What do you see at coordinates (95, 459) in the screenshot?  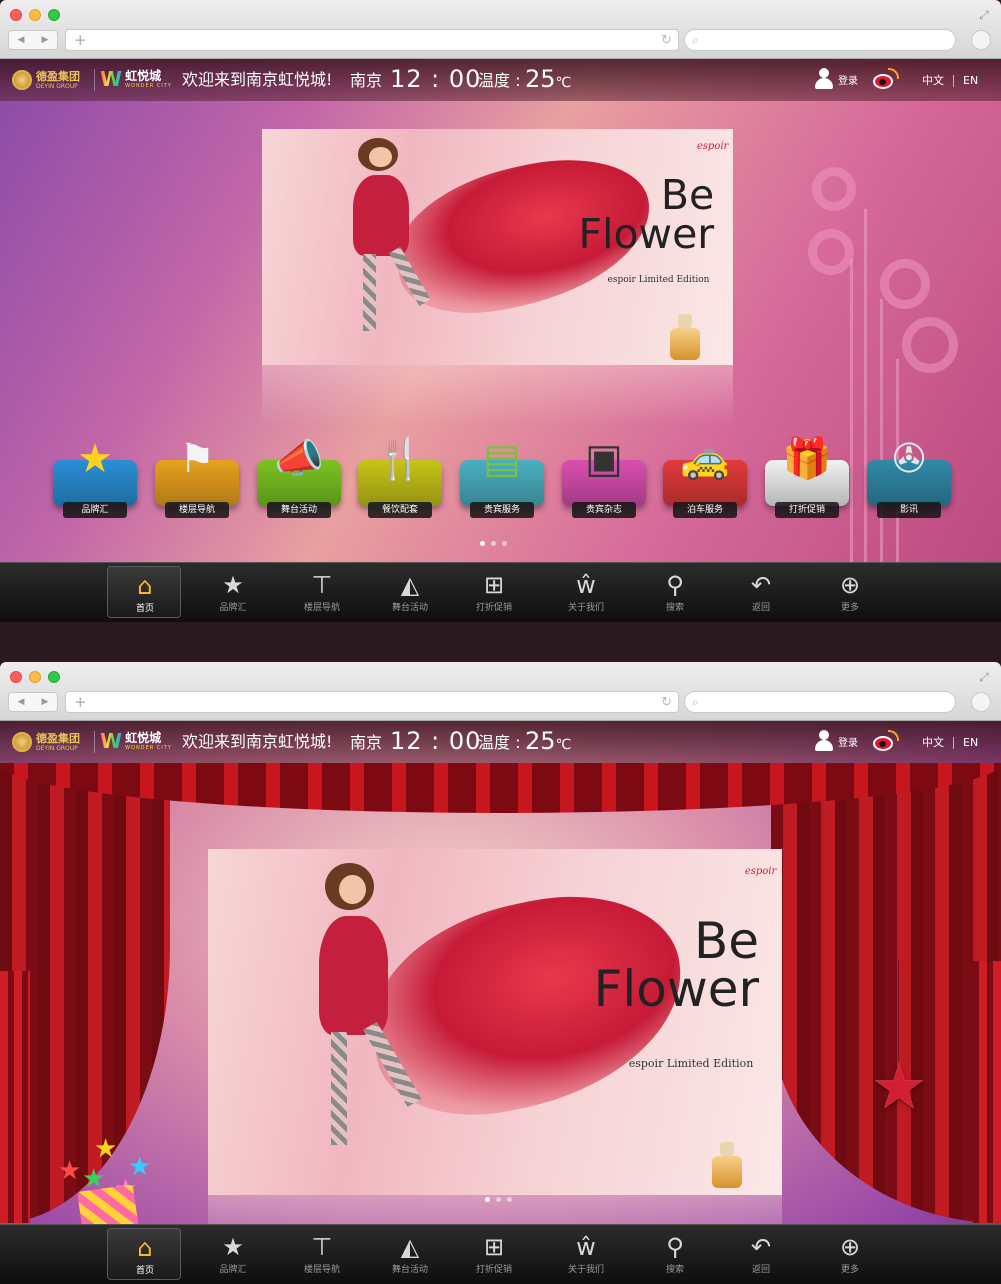 I see `star-icon: ★` at bounding box center [95, 459].